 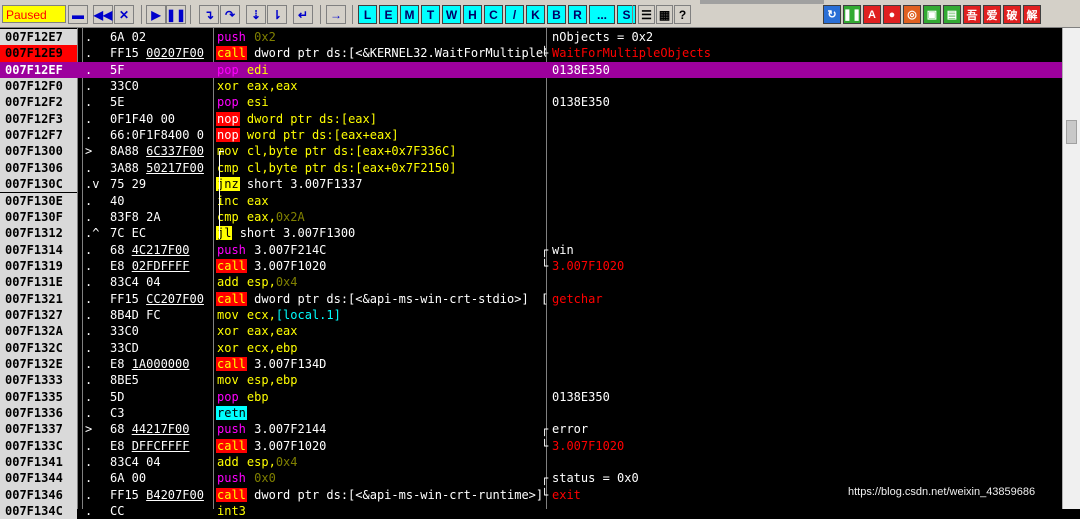 What do you see at coordinates (531, 200) in the screenshot?
I see `instruction-row: 007F130E. 40 inc eax` at bounding box center [531, 200].